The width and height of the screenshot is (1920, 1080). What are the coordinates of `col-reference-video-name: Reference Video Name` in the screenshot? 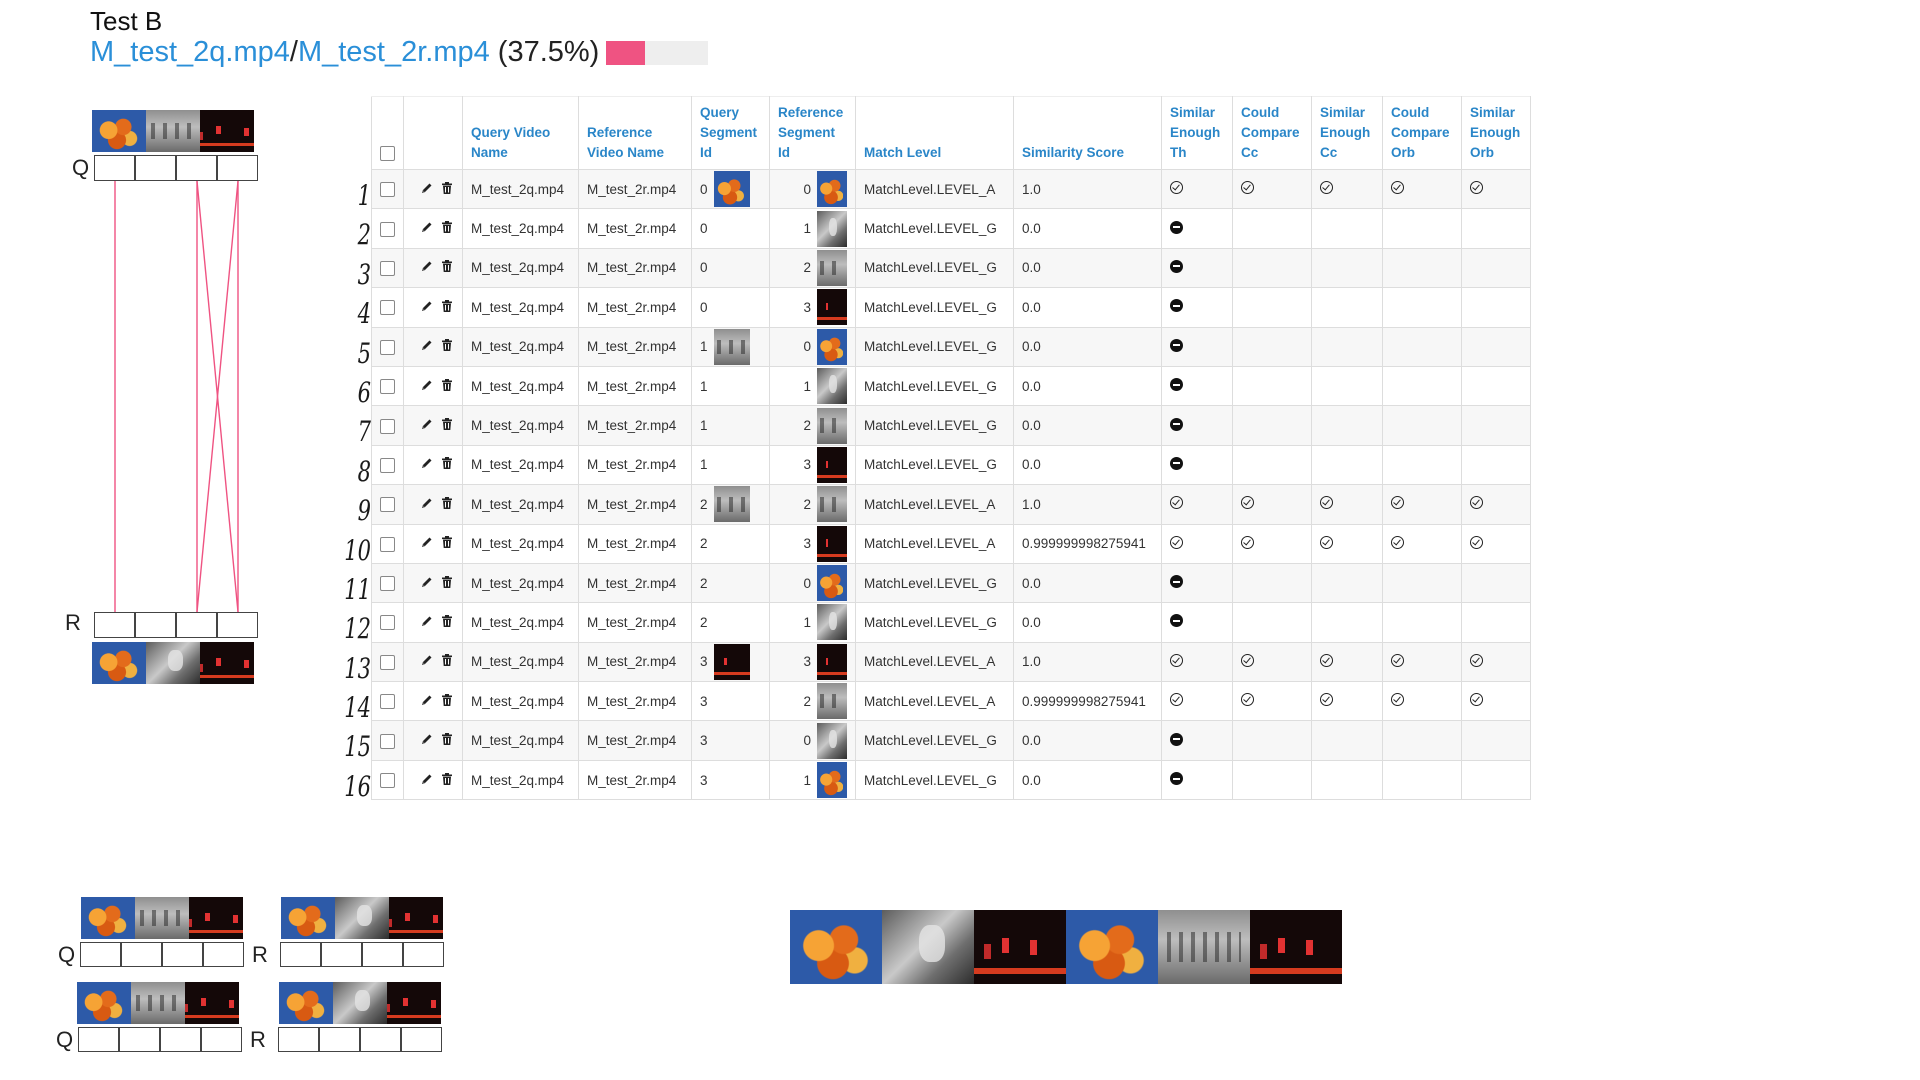 It's located at (635, 133).